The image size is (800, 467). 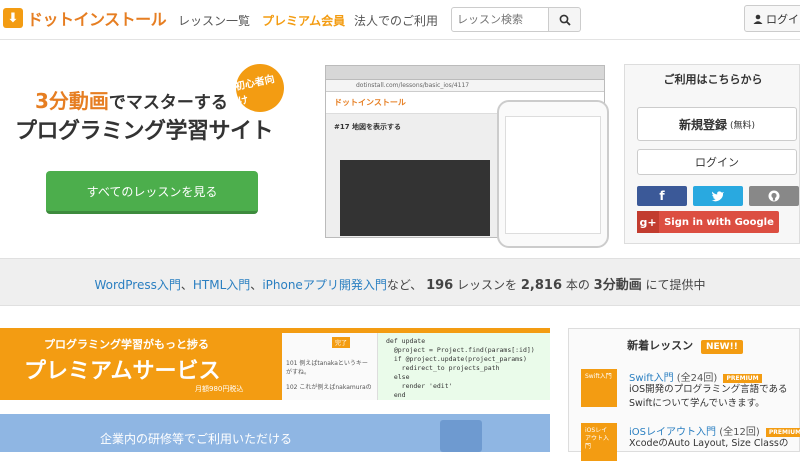 What do you see at coordinates (13, 18) in the screenshot?
I see `download-arrow-icon: ⬇` at bounding box center [13, 18].